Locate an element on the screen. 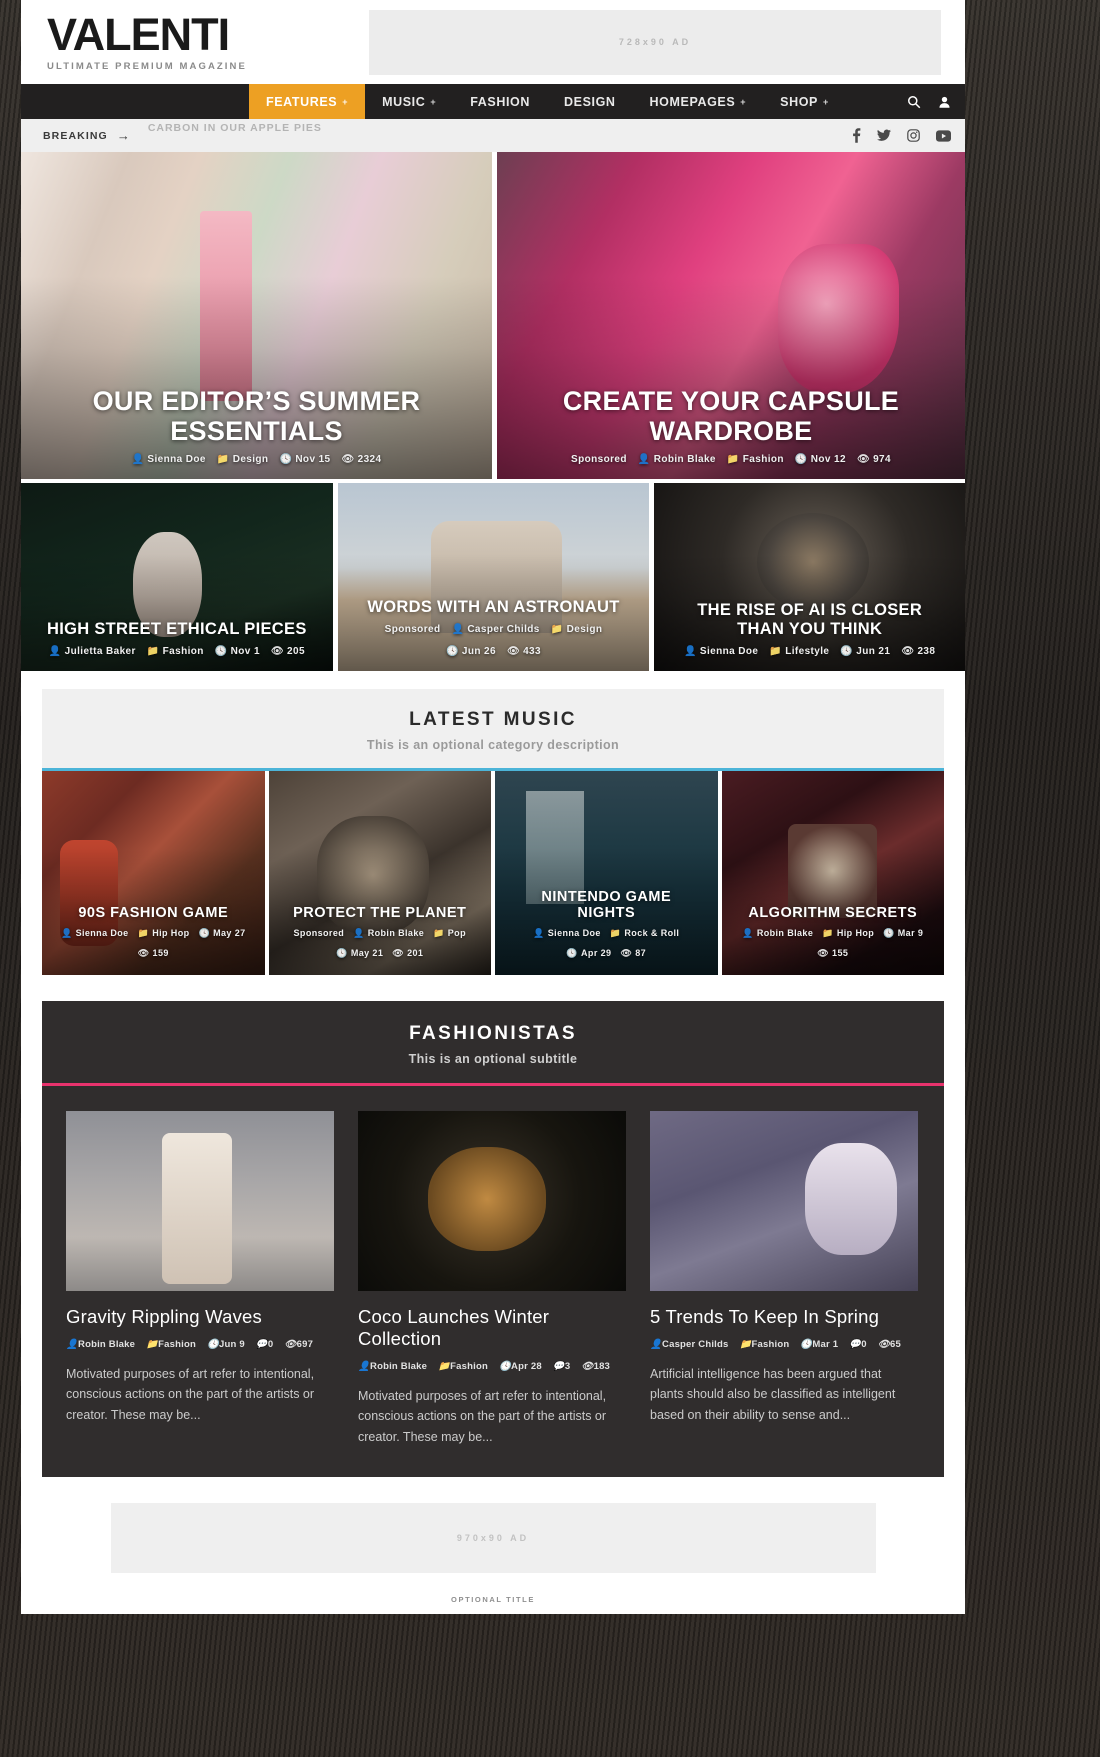  nav-item-fashion: FASHION is located at coordinates (500, 101).